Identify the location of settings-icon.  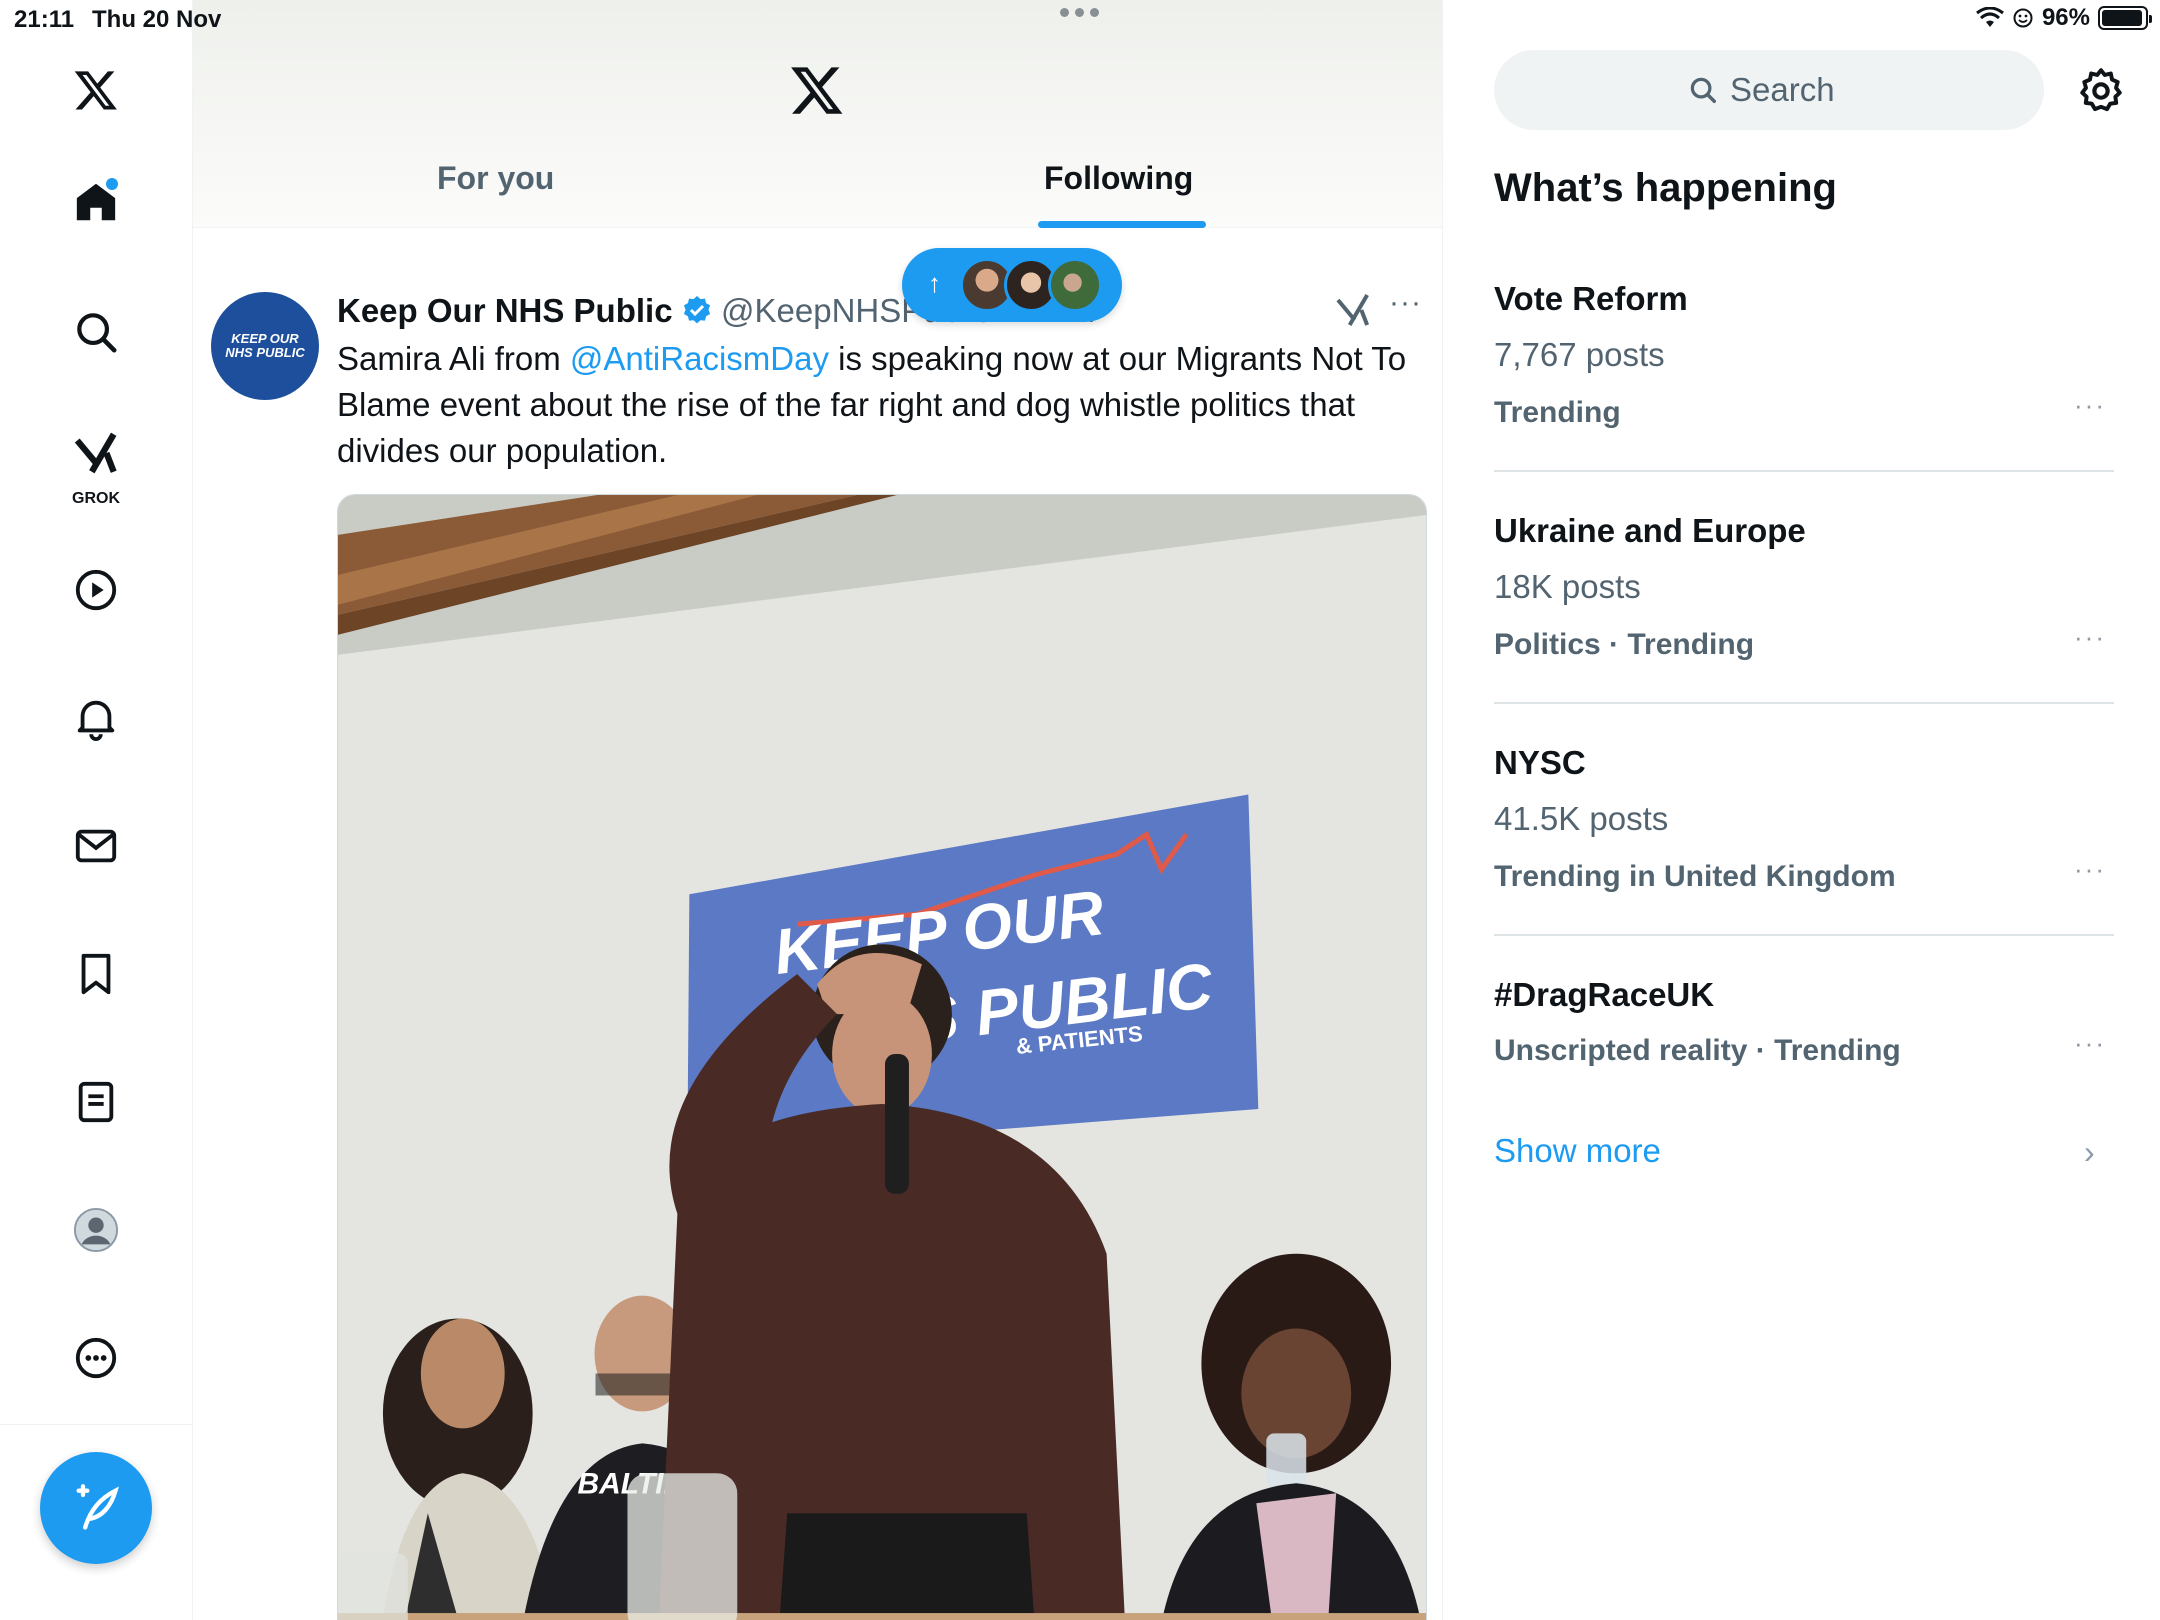
(2101, 91).